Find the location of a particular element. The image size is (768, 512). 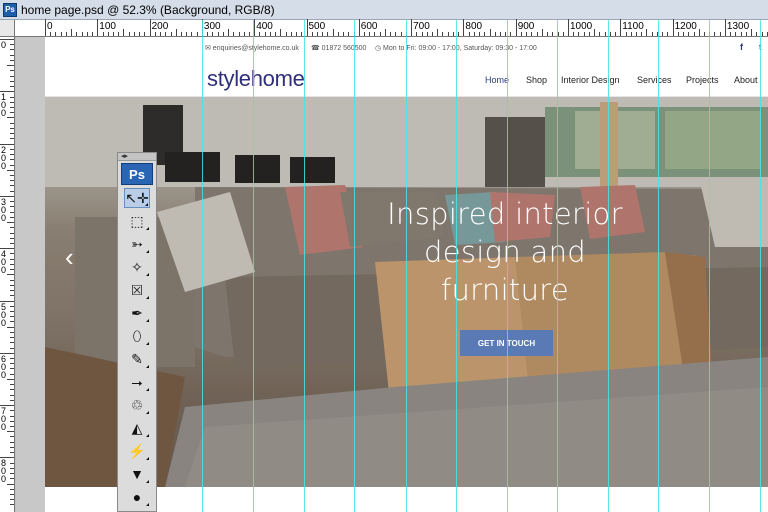

vertical-ruler: 0 100 200 300 400 500 600 700 800 is located at coordinates (7, 274).